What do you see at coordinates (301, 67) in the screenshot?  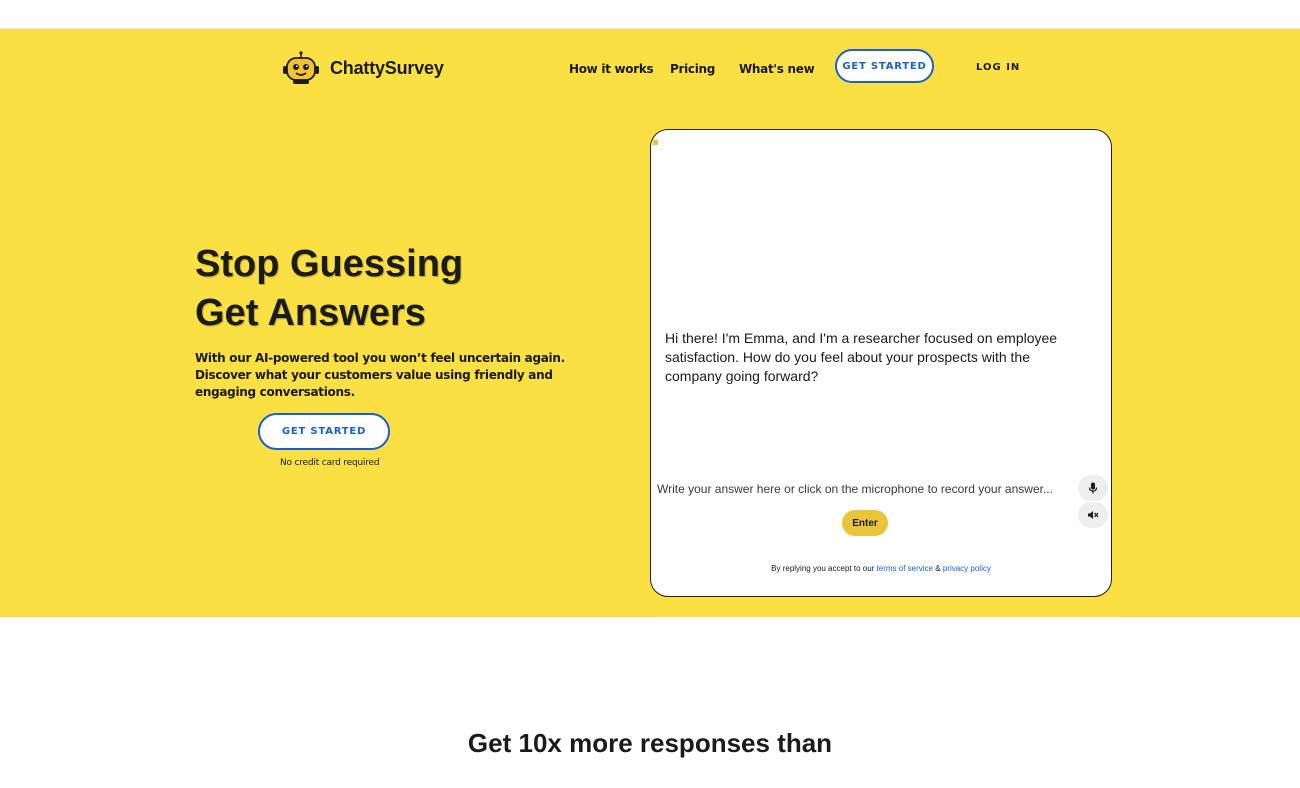 I see `robot-mascot-icon` at bounding box center [301, 67].